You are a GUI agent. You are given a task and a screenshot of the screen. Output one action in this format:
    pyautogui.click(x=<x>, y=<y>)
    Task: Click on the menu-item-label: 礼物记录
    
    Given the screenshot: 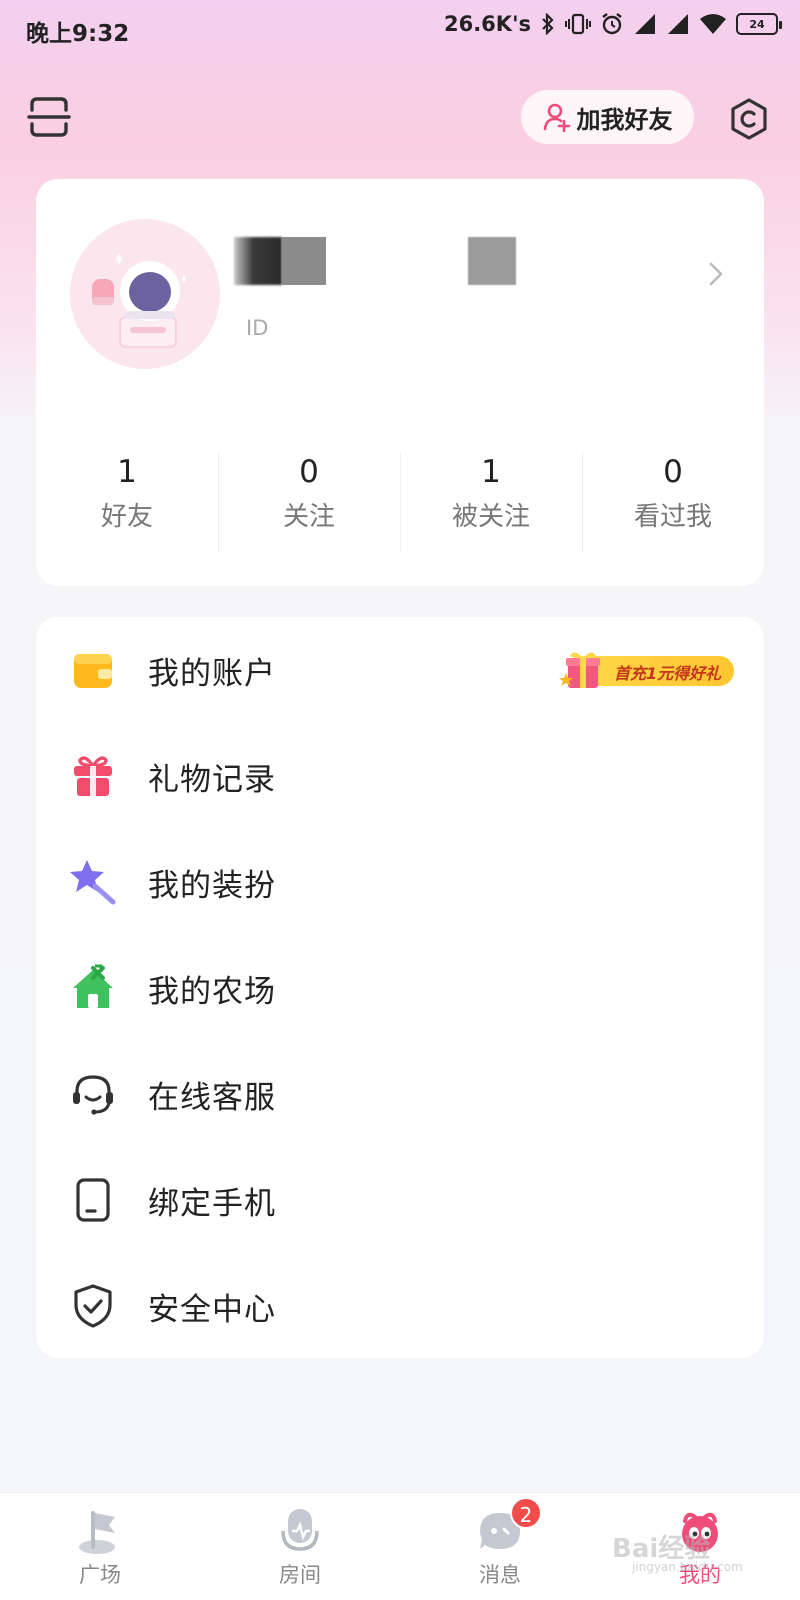 What is the action you would take?
    pyautogui.click(x=212, y=779)
    